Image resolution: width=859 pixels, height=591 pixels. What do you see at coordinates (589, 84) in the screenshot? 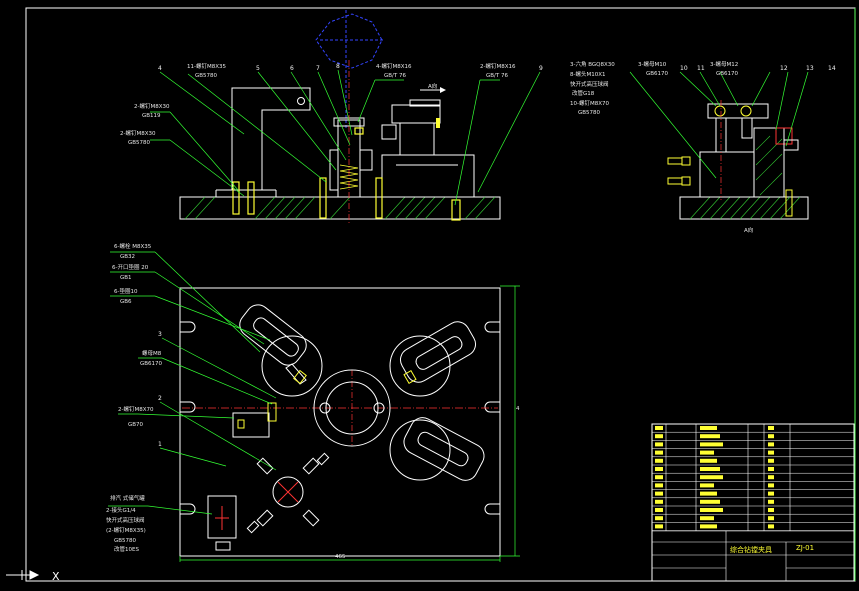
I see `side-label: 快开式高压球阀` at bounding box center [589, 84].